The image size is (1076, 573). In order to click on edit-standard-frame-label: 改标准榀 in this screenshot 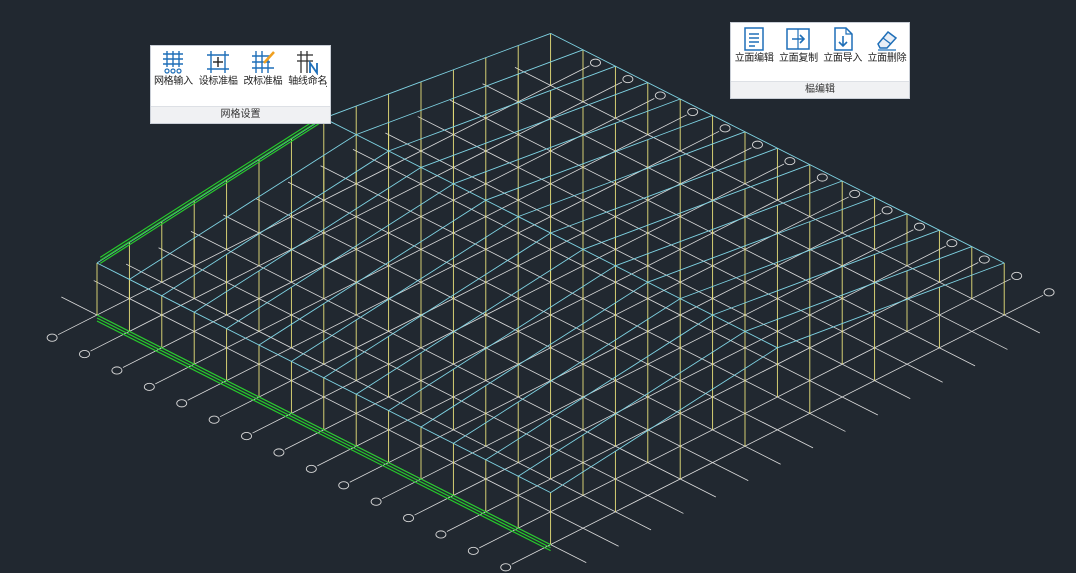, I will do `click(263, 81)`.